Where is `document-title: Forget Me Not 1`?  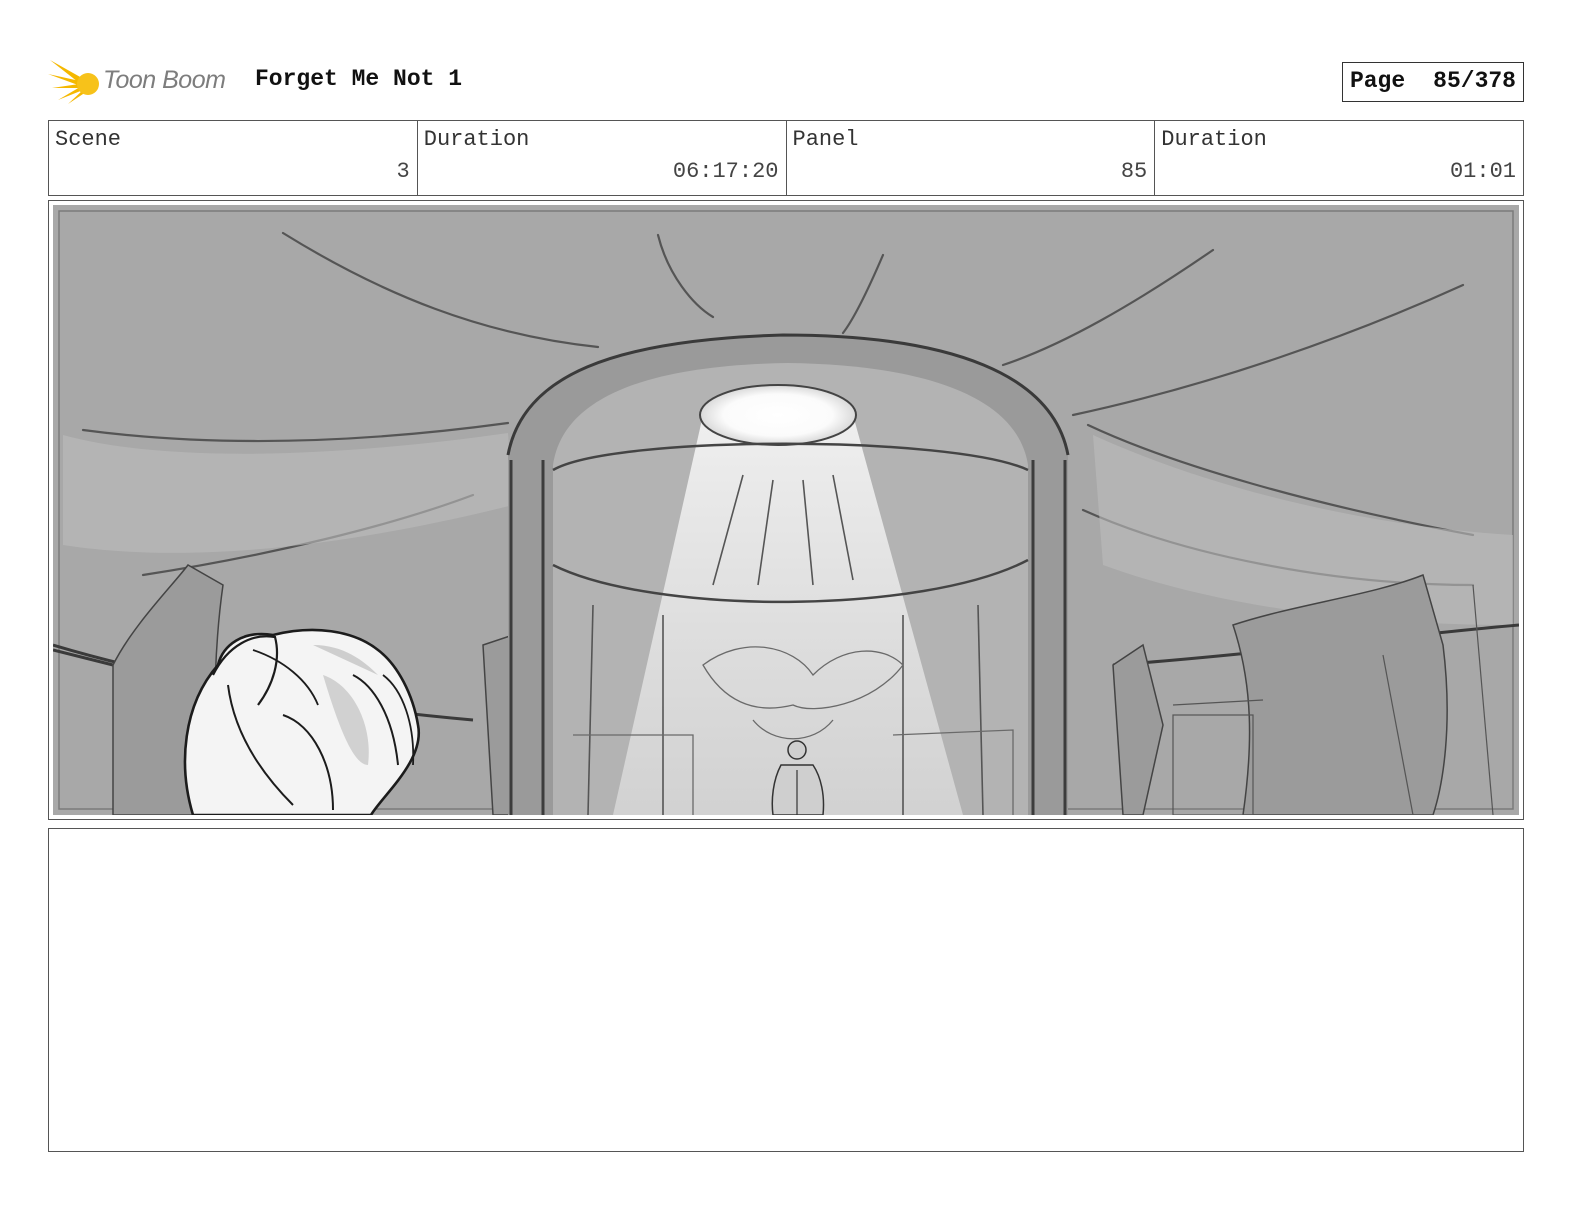 document-title: Forget Me Not 1 is located at coordinates (359, 79).